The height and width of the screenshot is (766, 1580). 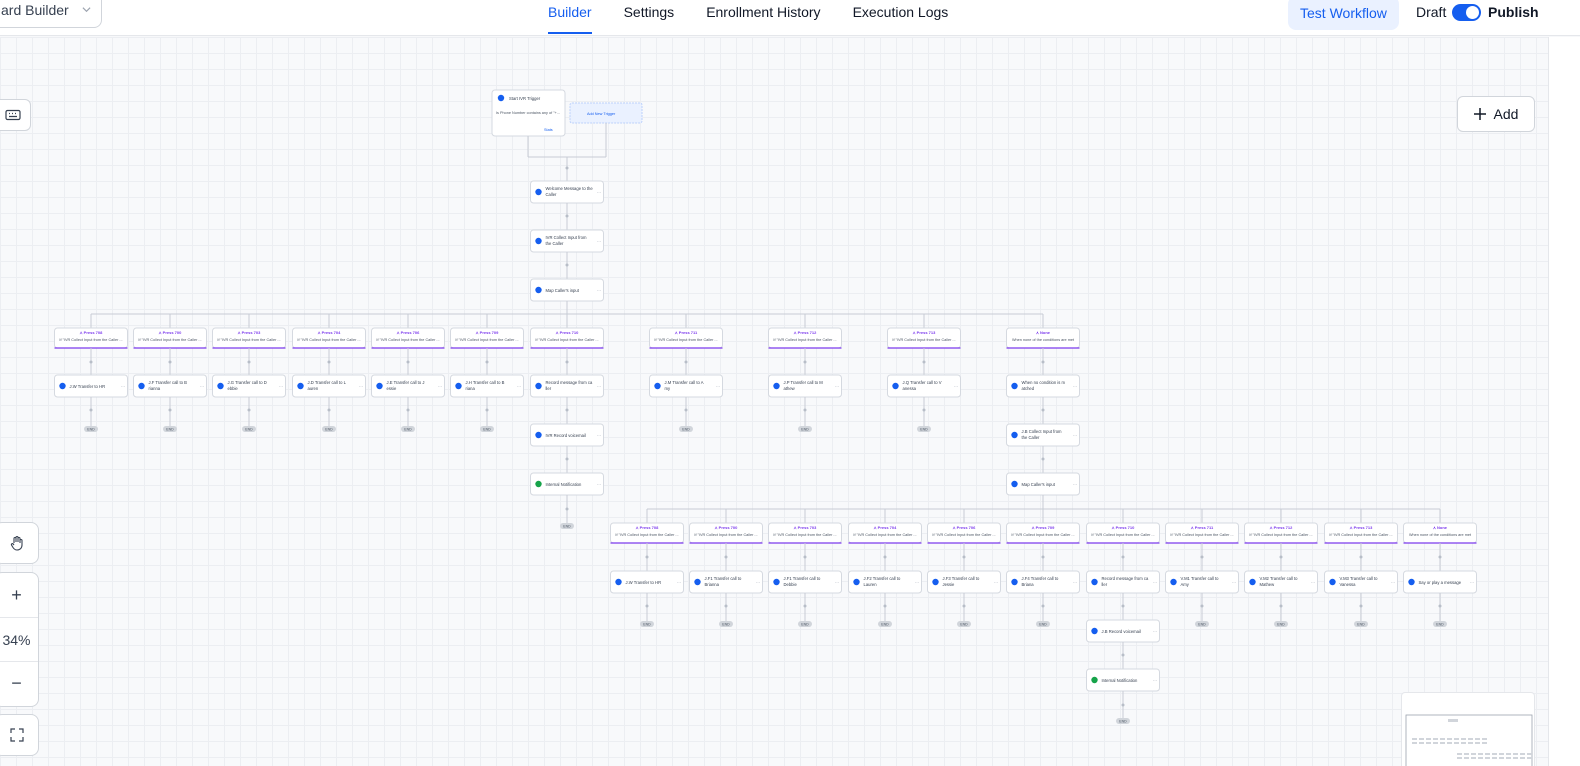 I want to click on branch-action-node: J.D Transfer call to Lauren ⋯, so click(x=329, y=386).